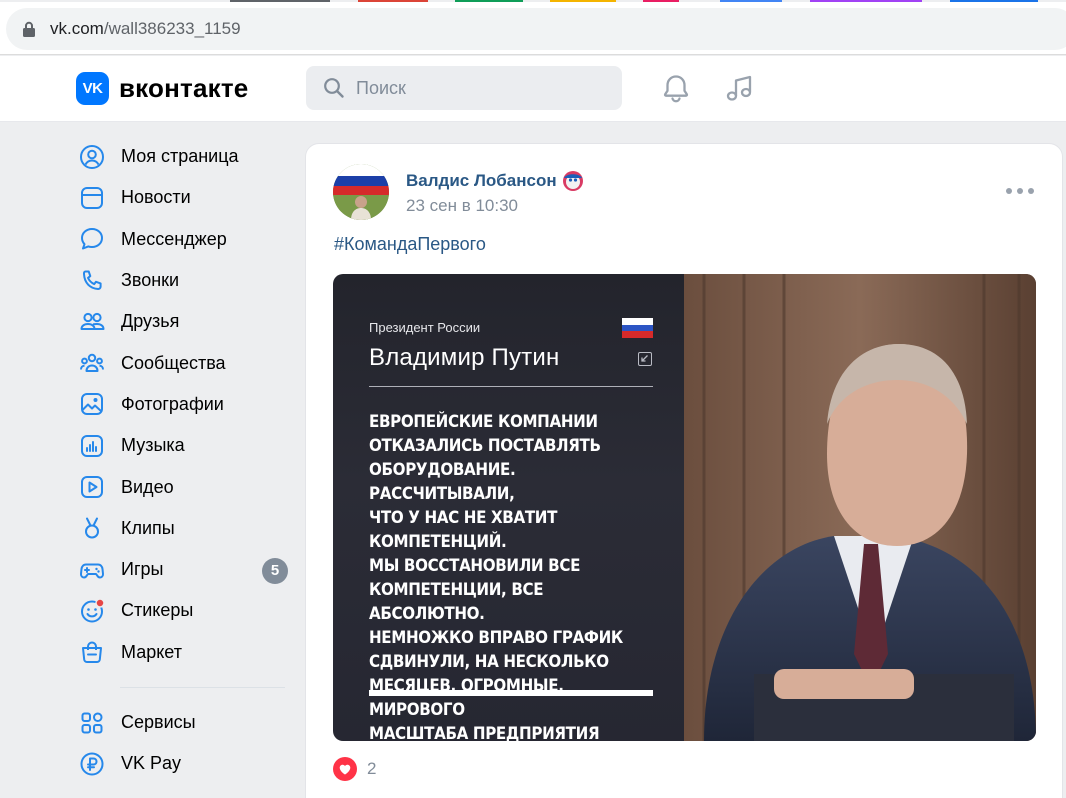 This screenshot has height=798, width=1066. Describe the element at coordinates (92, 198) in the screenshot. I see `news-icon` at that location.